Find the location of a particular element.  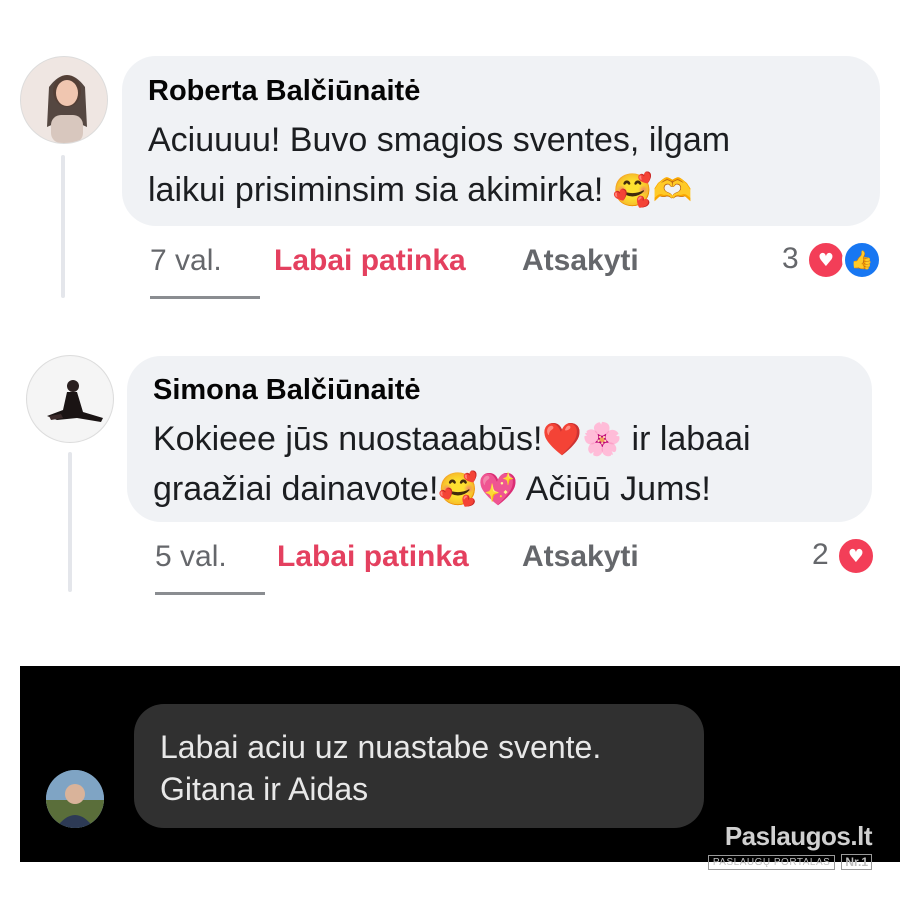

avatar-gitana is located at coordinates (75, 799).